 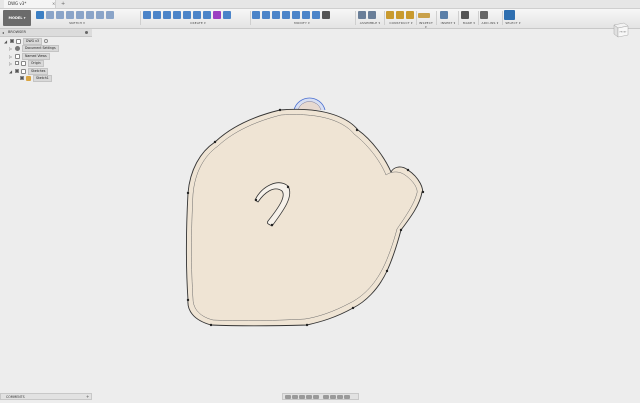 I want to click on tree-item-label: Document Settings, so click(x=40, y=48).